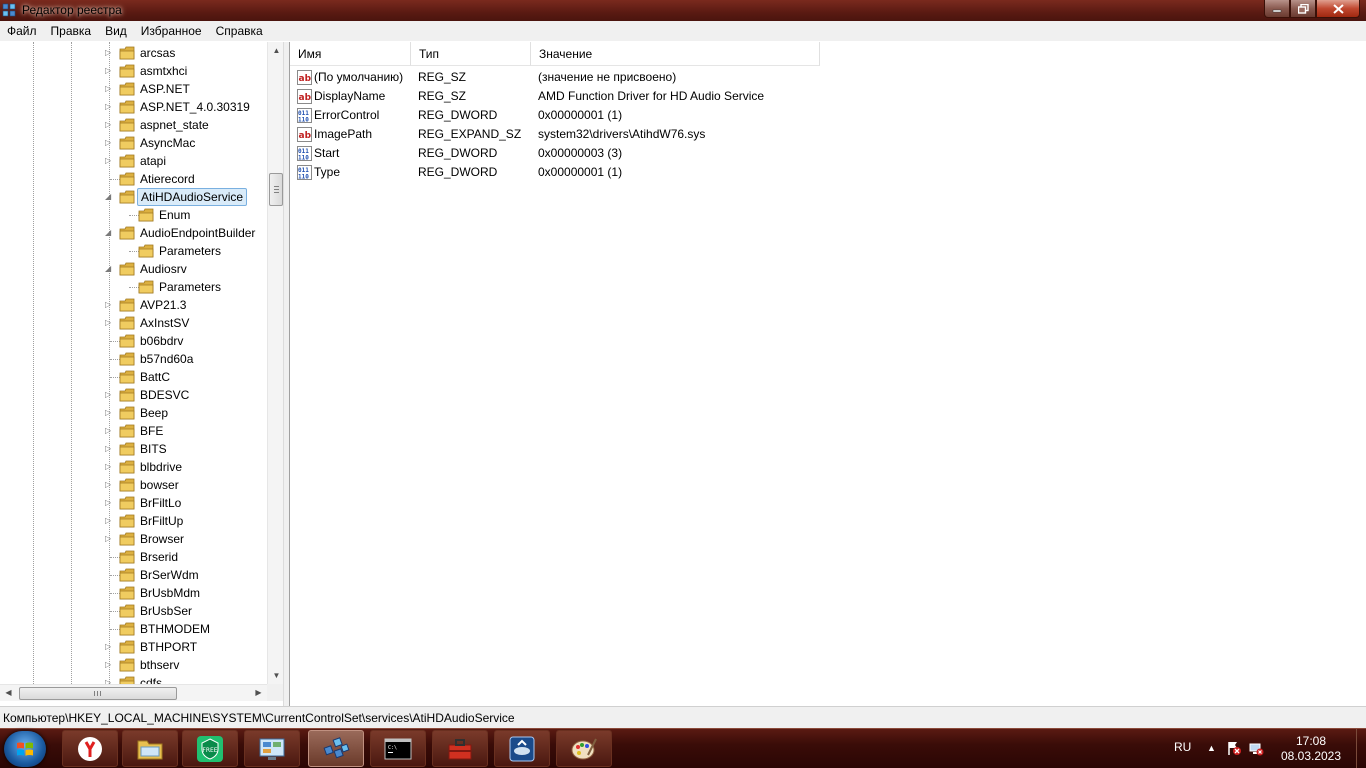  Describe the element at coordinates (675, 54) in the screenshot. I see `column-header-data: Значение` at that location.